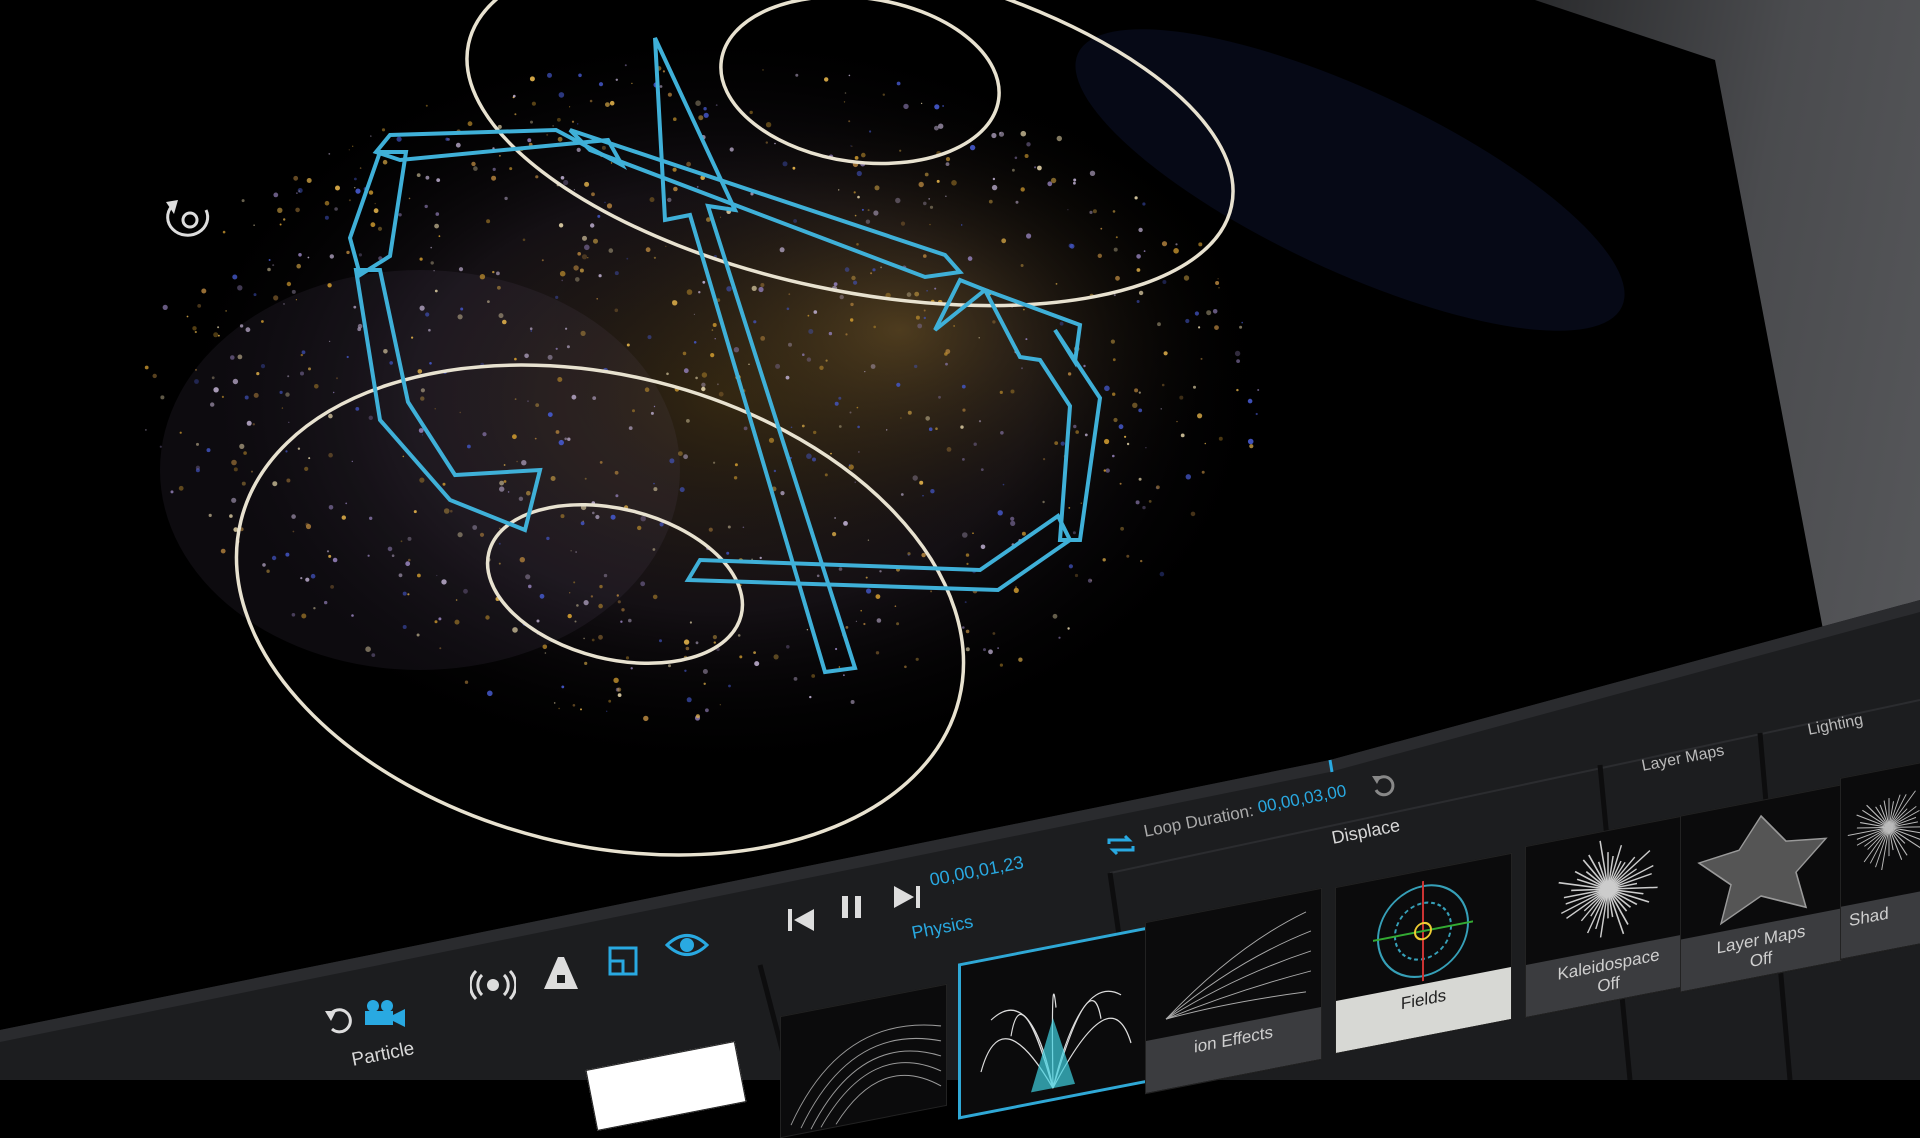 This screenshot has width=1920, height=1138. What do you see at coordinates (493, 985) in the screenshot?
I see `broadcast-icon` at bounding box center [493, 985].